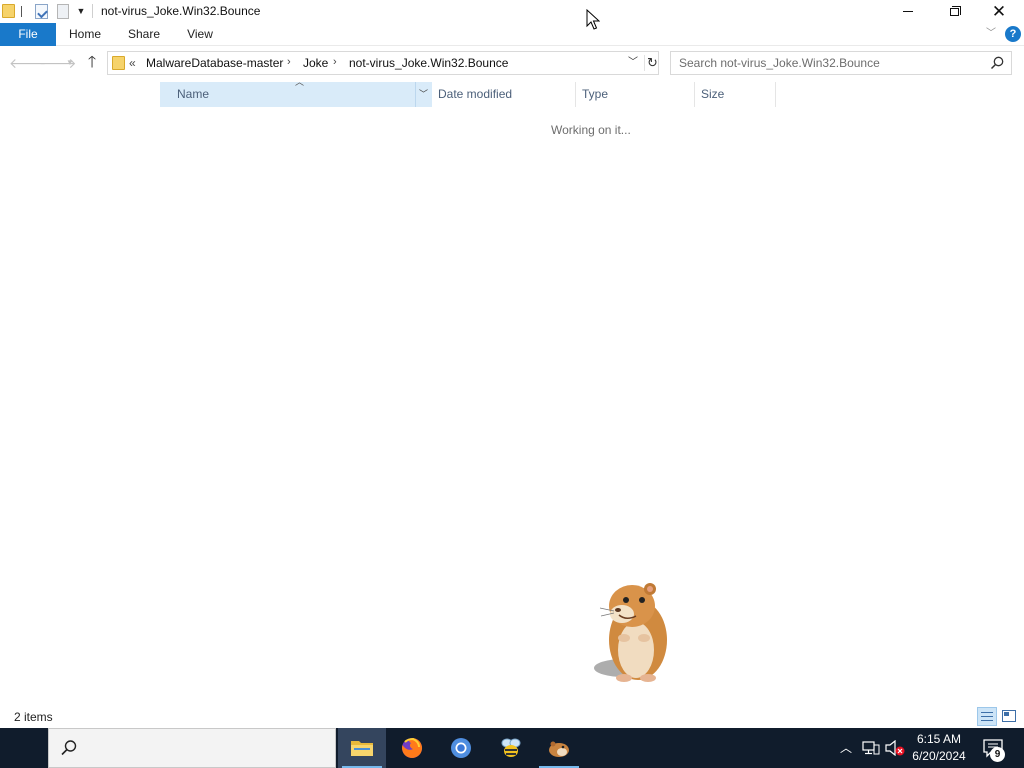 This screenshot has width=1024, height=768. I want to click on taskbar: ︿ 6:15 AM 6/20/2024 9, so click(512, 748).